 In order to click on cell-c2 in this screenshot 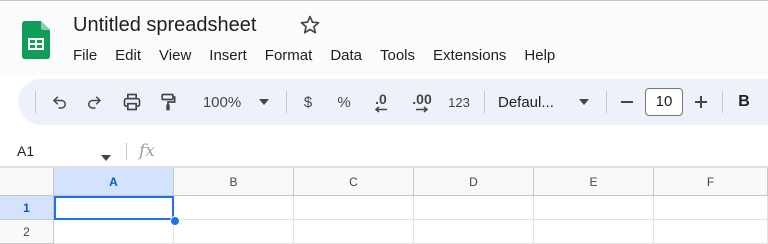, I will do `click(354, 232)`.